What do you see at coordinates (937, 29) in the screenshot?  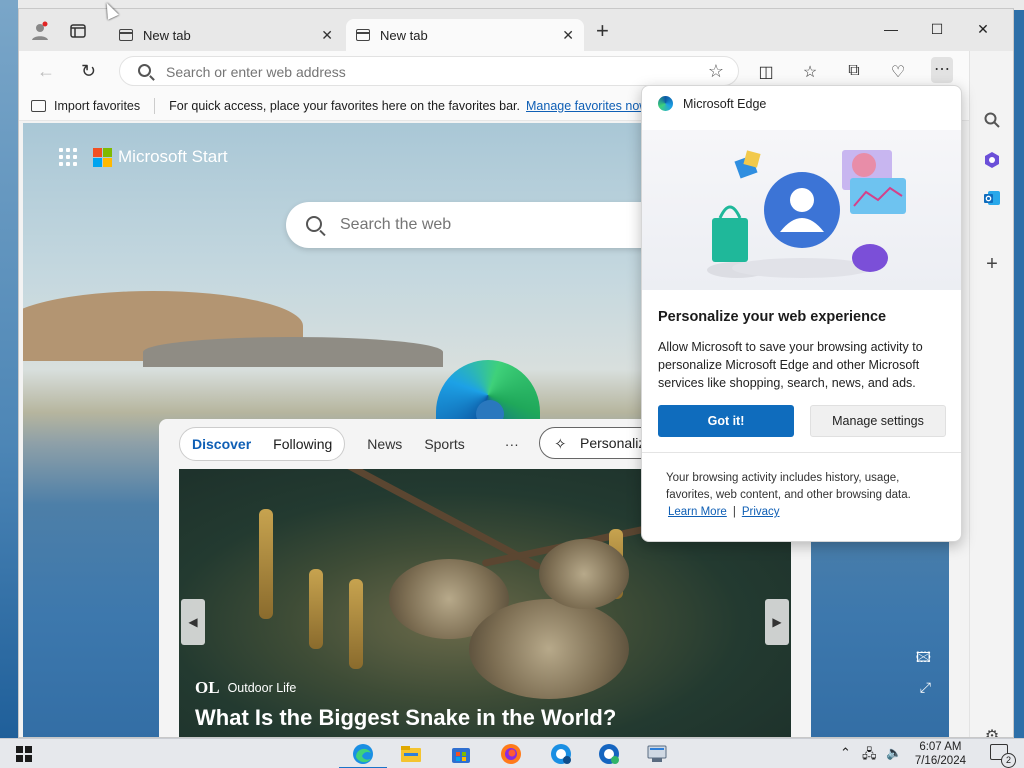 I see `maximize-icon: ☐` at bounding box center [937, 29].